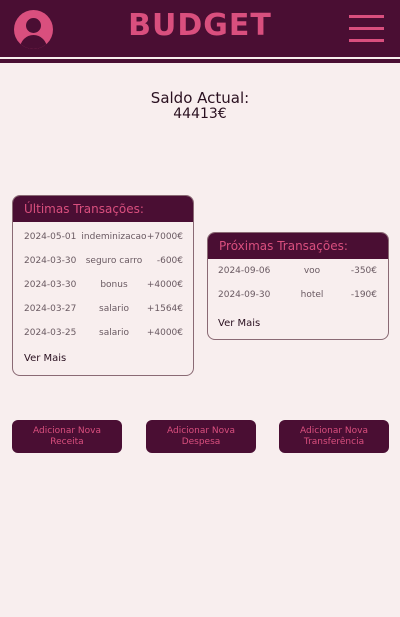 This screenshot has width=400, height=617. Describe the element at coordinates (244, 295) in the screenshot. I see `transaction-date: 2024-09-30` at that location.